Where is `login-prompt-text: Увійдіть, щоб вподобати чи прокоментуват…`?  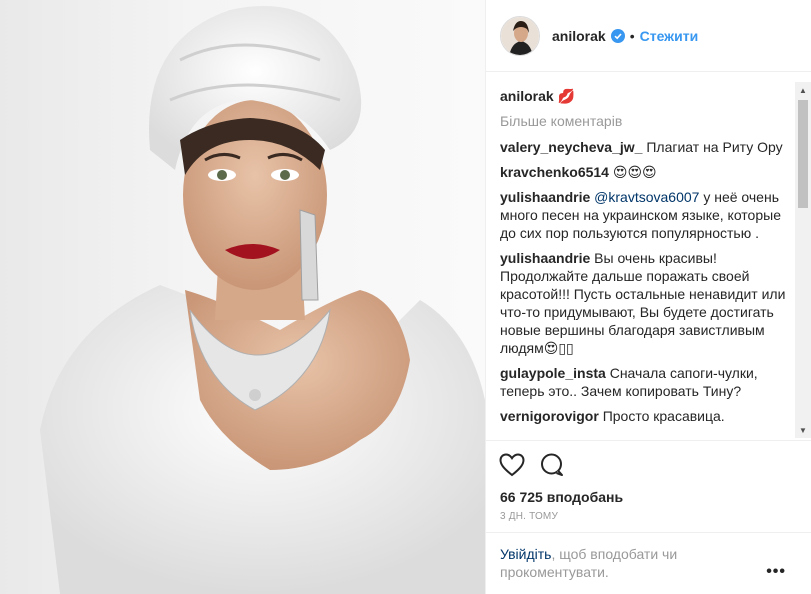 login-prompt-text: Увійдіть, щоб вподобати чи прокоментуват… is located at coordinates (600, 563).